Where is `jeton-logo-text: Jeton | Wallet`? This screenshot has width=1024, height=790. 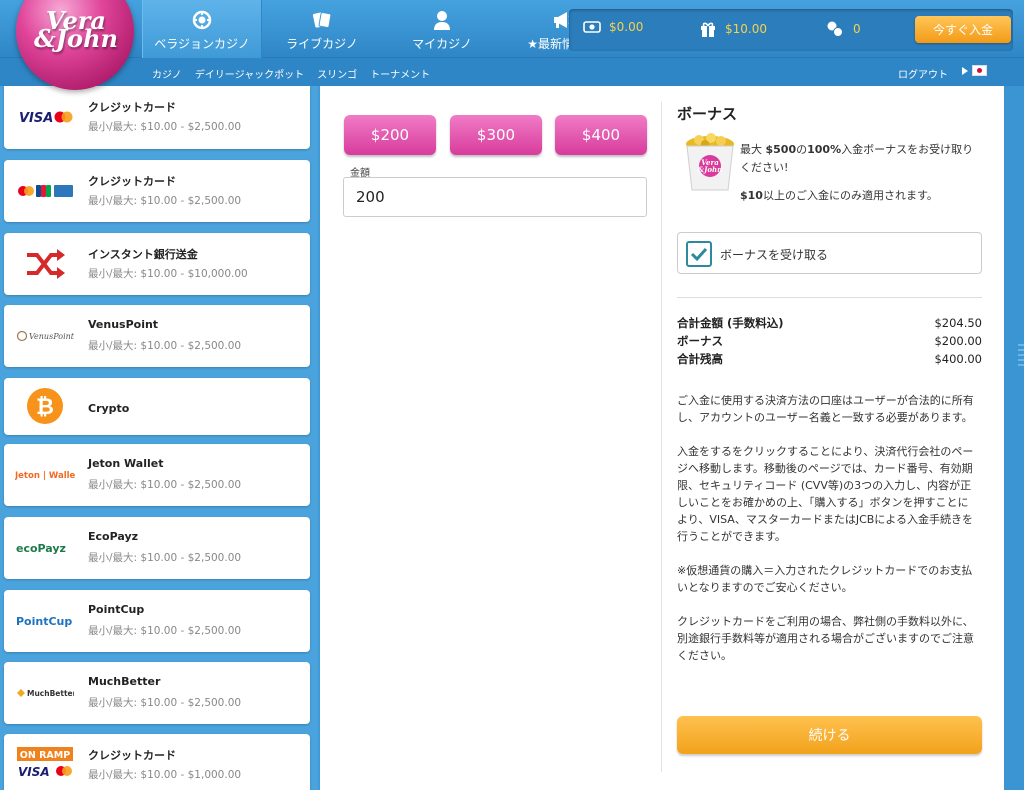
jeton-logo-text: Jeton | Wallet is located at coordinates (45, 476).